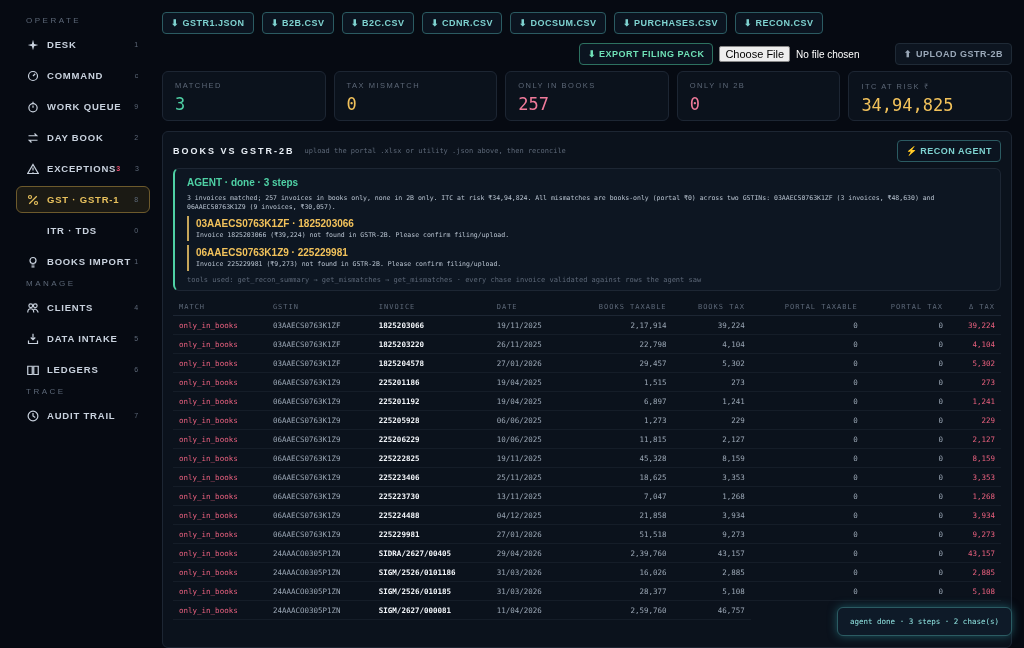 Image resolution: width=1024 pixels, height=648 pixels. I want to click on section-heading: OPERATE, so click(54, 20).